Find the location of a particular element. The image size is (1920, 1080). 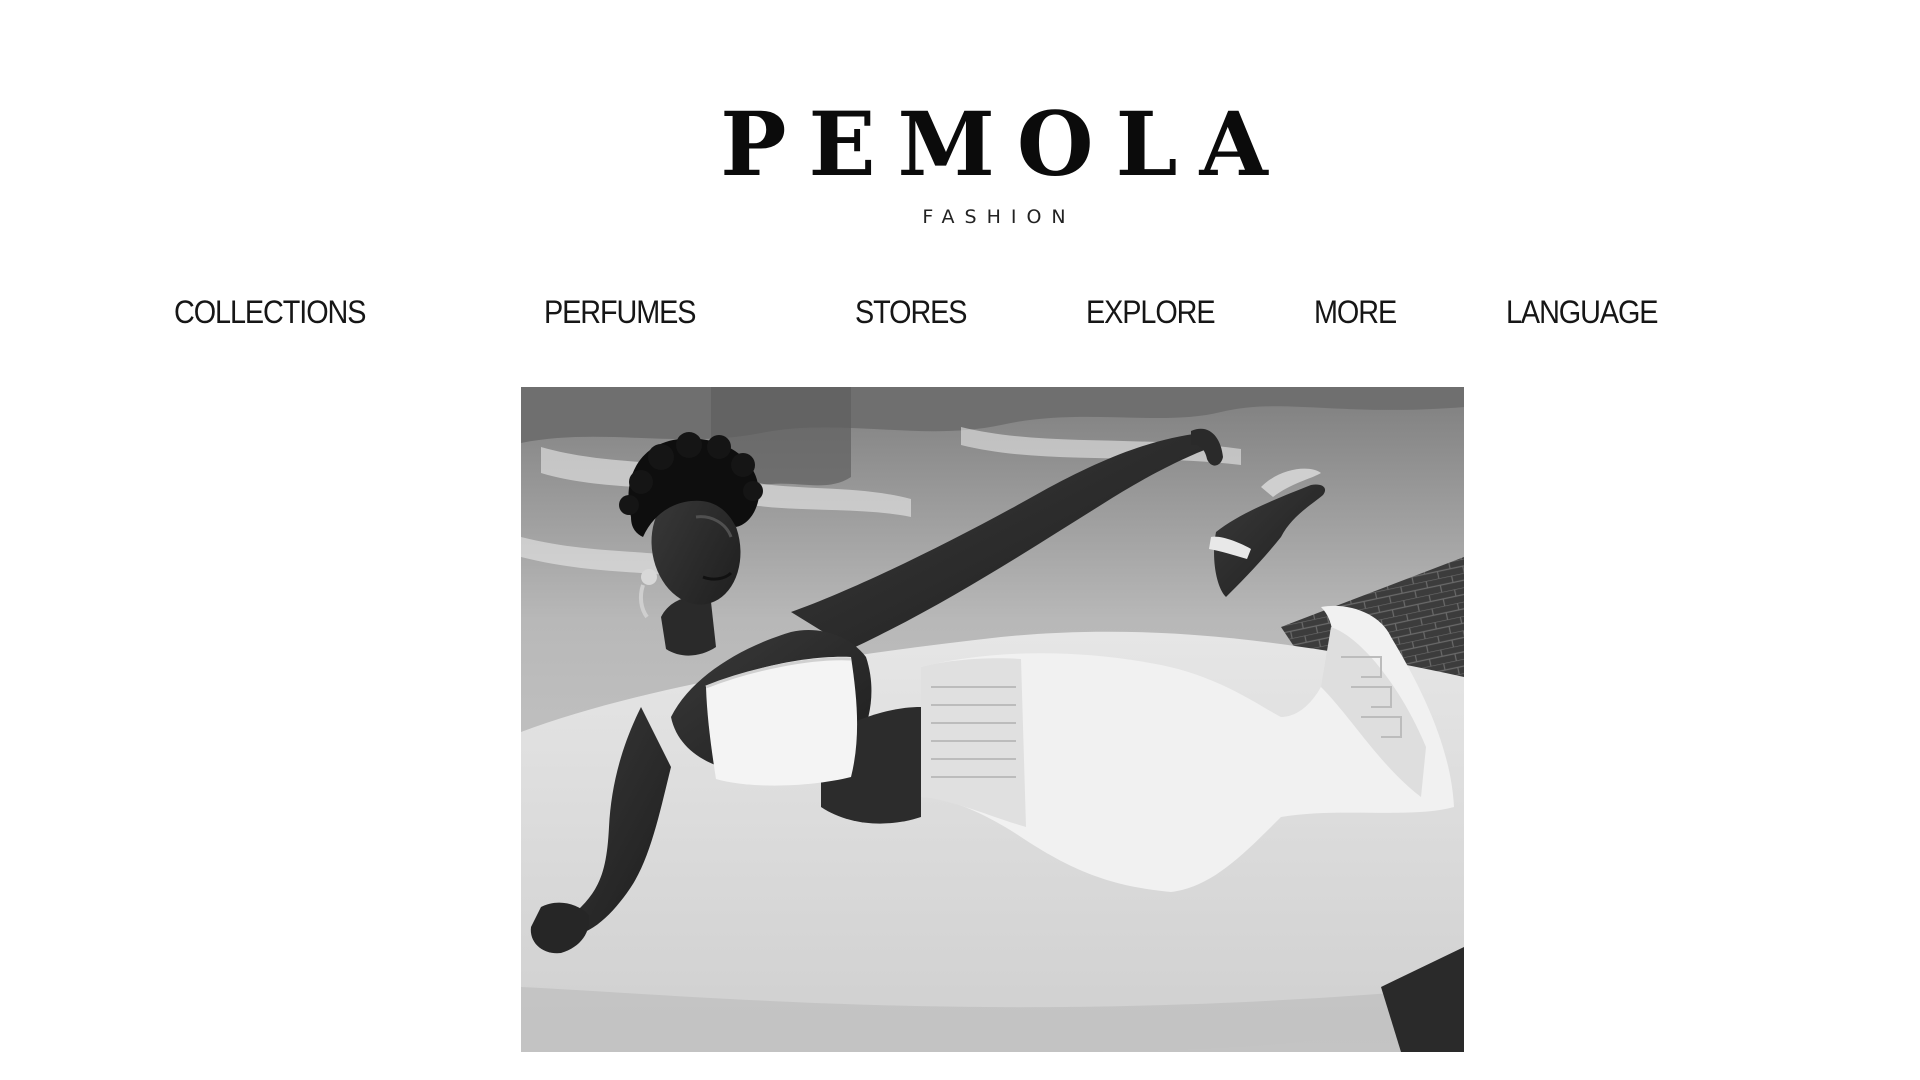

nav-item-more: MORE is located at coordinates (1355, 312).